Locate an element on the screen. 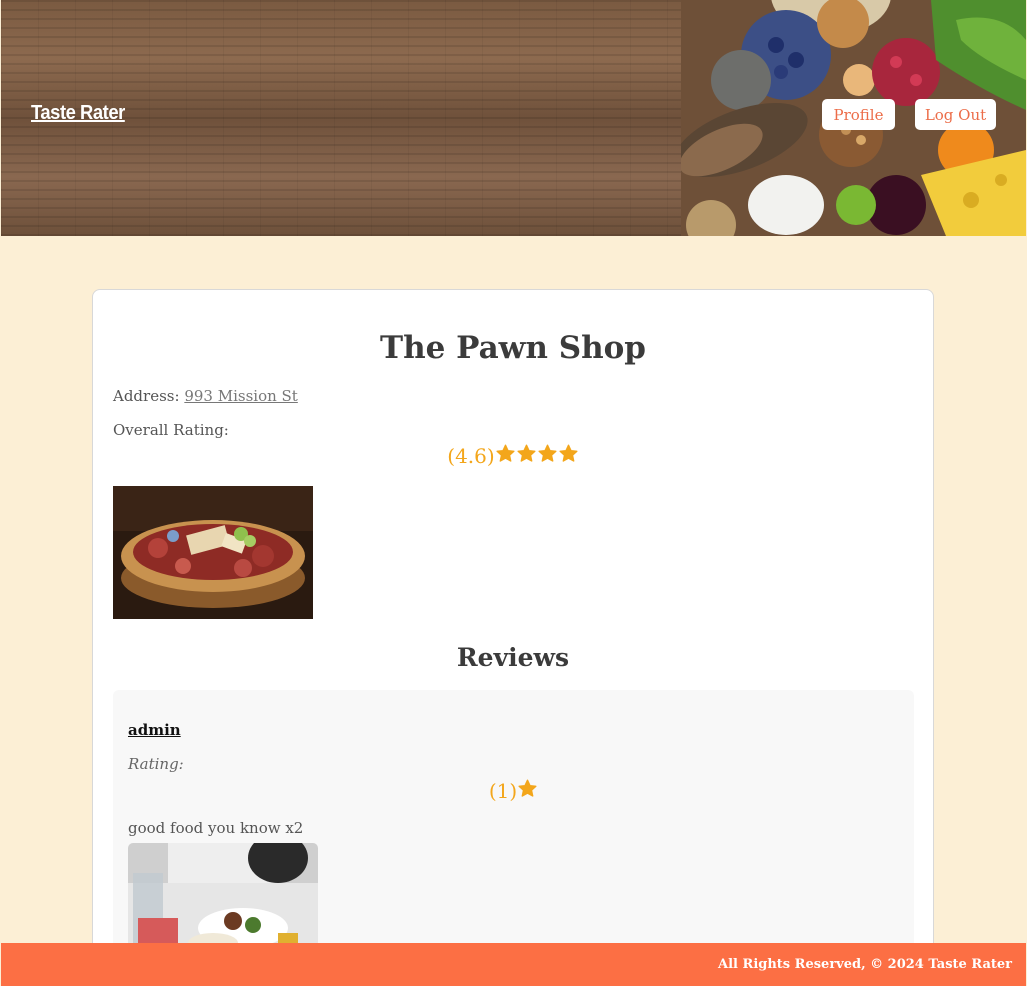 This screenshot has height=986, width=1027. address-row: Address: 993 Mission St is located at coordinates (205, 396).